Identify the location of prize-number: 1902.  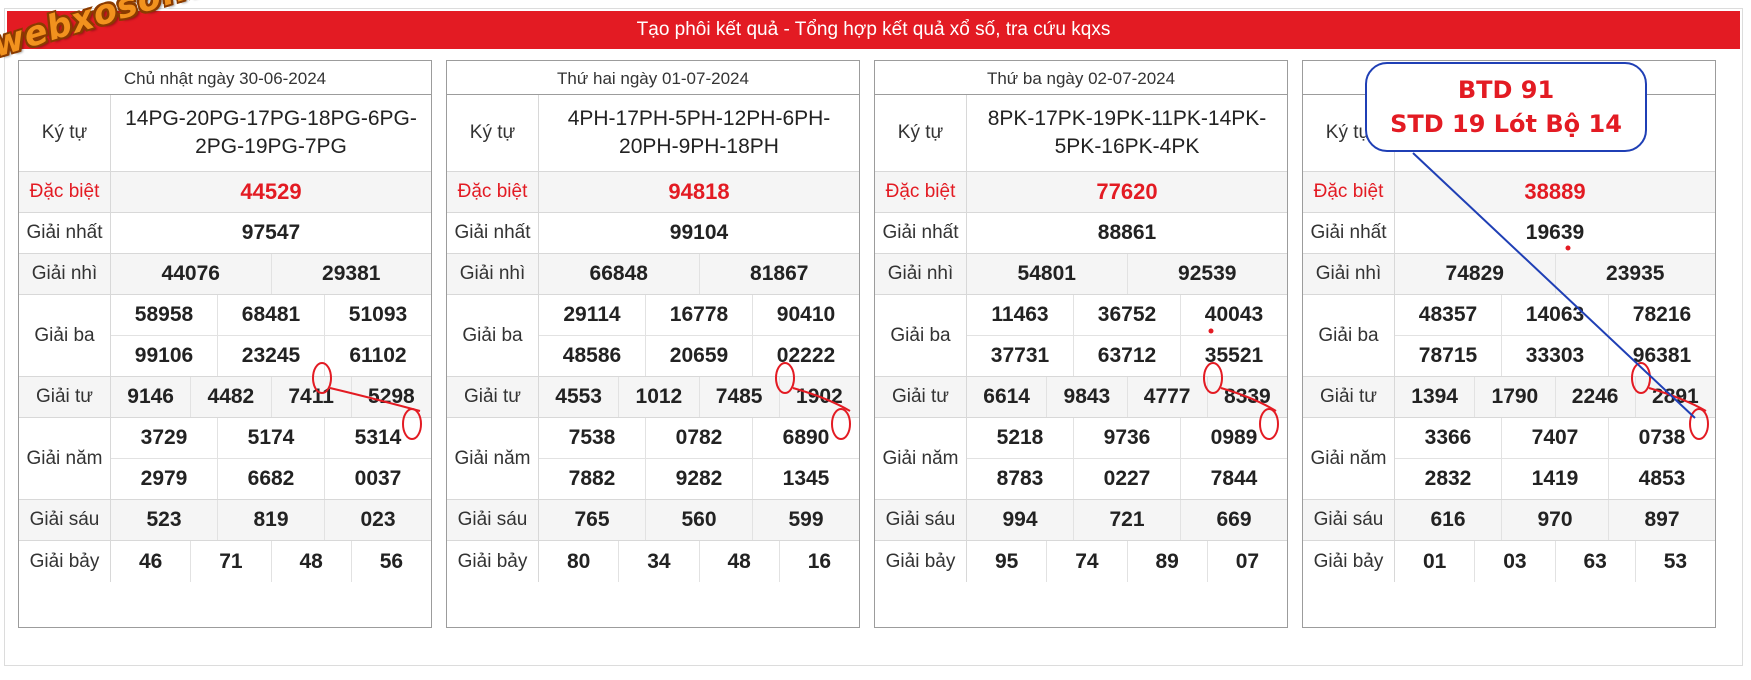
(819, 396).